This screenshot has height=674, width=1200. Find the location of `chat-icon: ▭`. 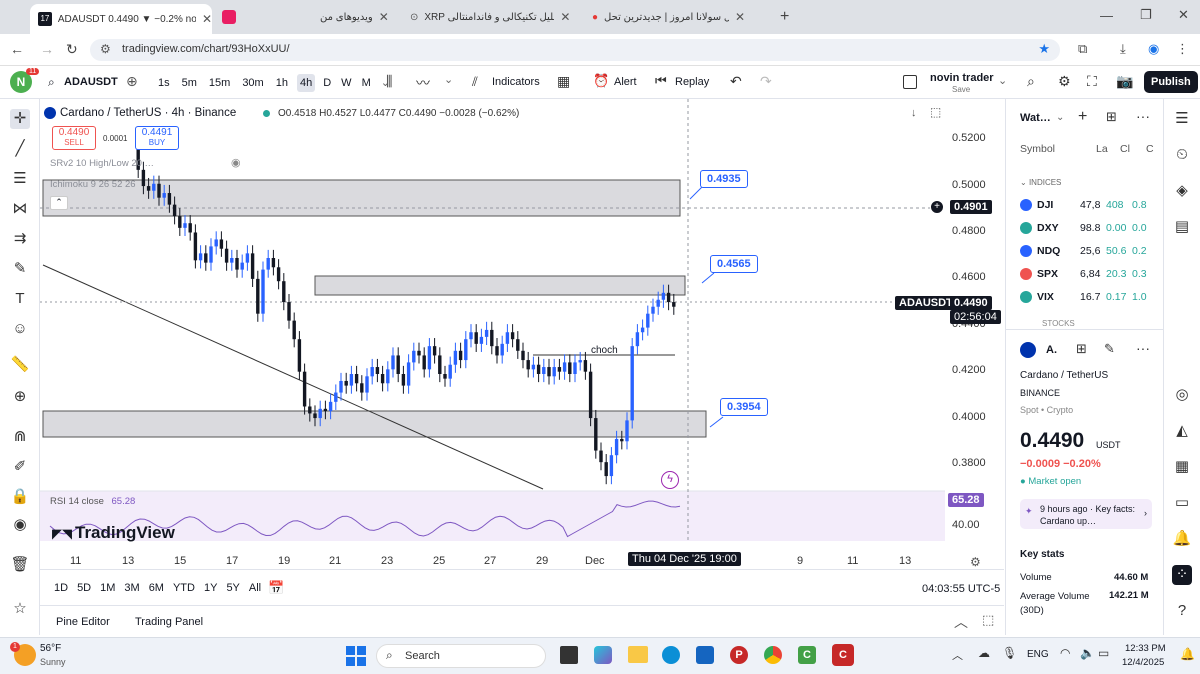

chat-icon: ▭ is located at coordinates (1182, 503).